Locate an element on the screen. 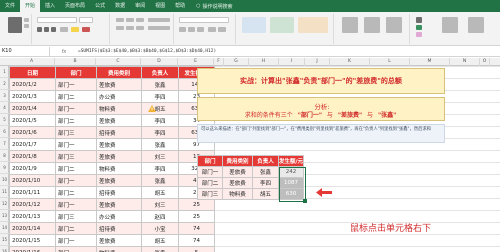 Image resolution: width=500 pixels, height=252 pixels. date-cell: 2020/1/15 is located at coordinates (32, 240).